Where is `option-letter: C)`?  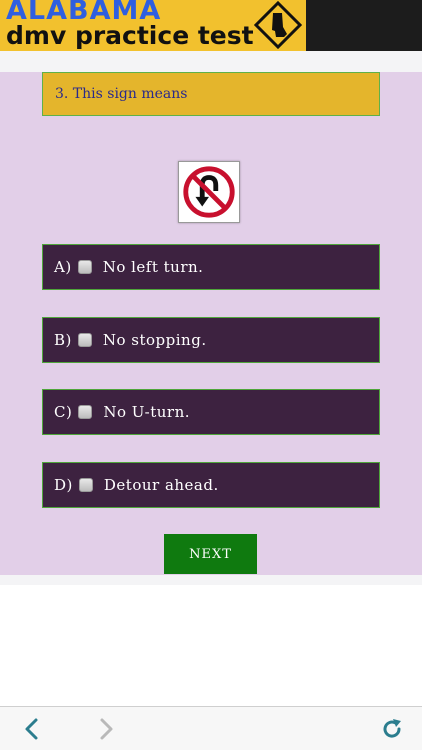 option-letter: C) is located at coordinates (63, 412).